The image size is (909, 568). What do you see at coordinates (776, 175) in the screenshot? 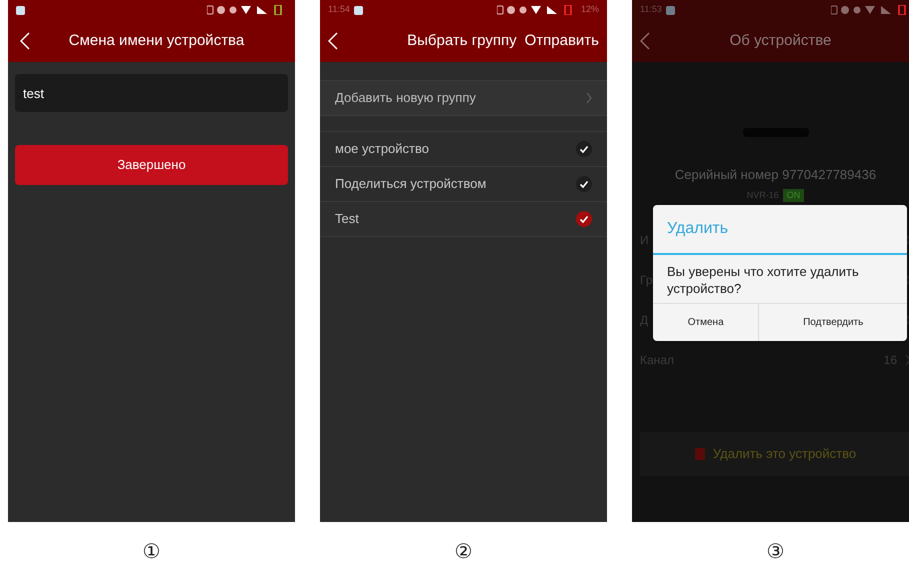
I see `serial-number: Серийный номер 9770427789436` at bounding box center [776, 175].